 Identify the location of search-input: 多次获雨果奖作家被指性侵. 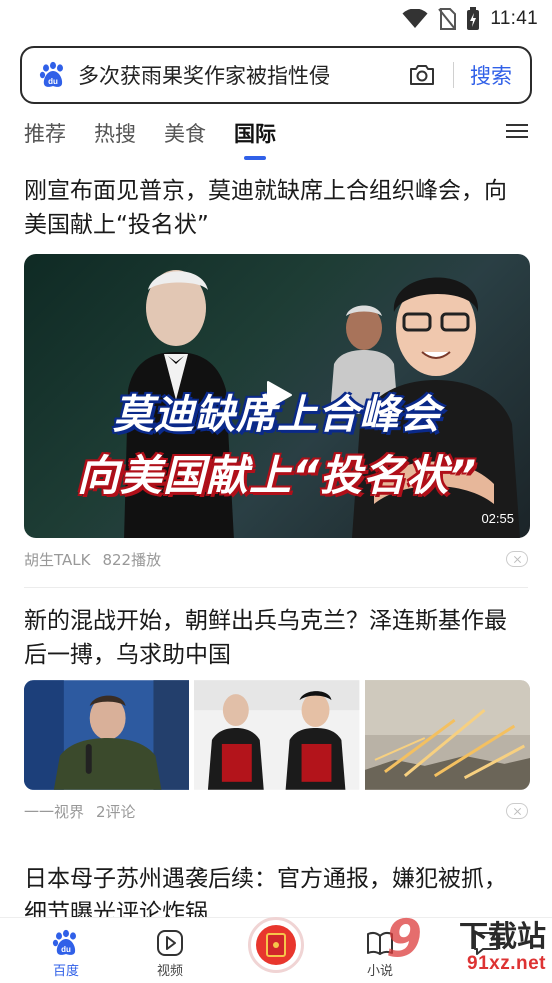
(242, 75).